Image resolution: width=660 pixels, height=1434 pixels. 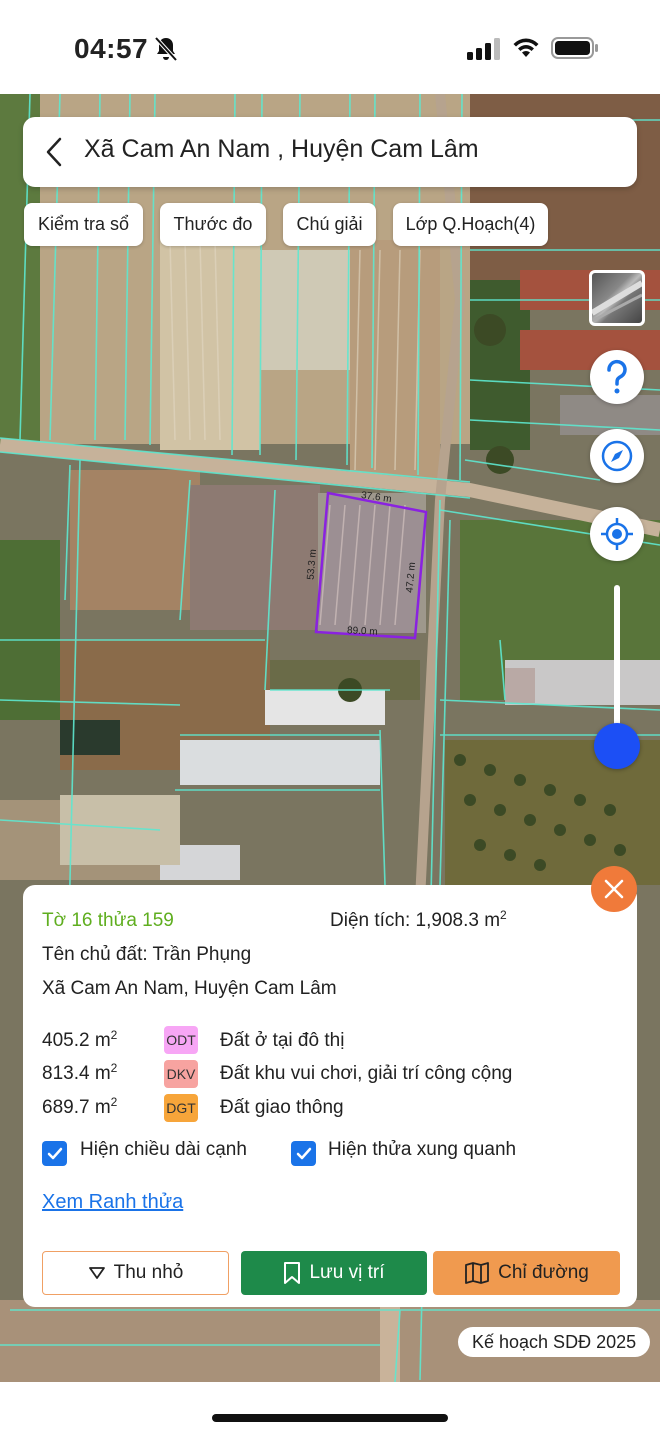 I want to click on satellite-thumbnail-icon, so click(x=617, y=301).